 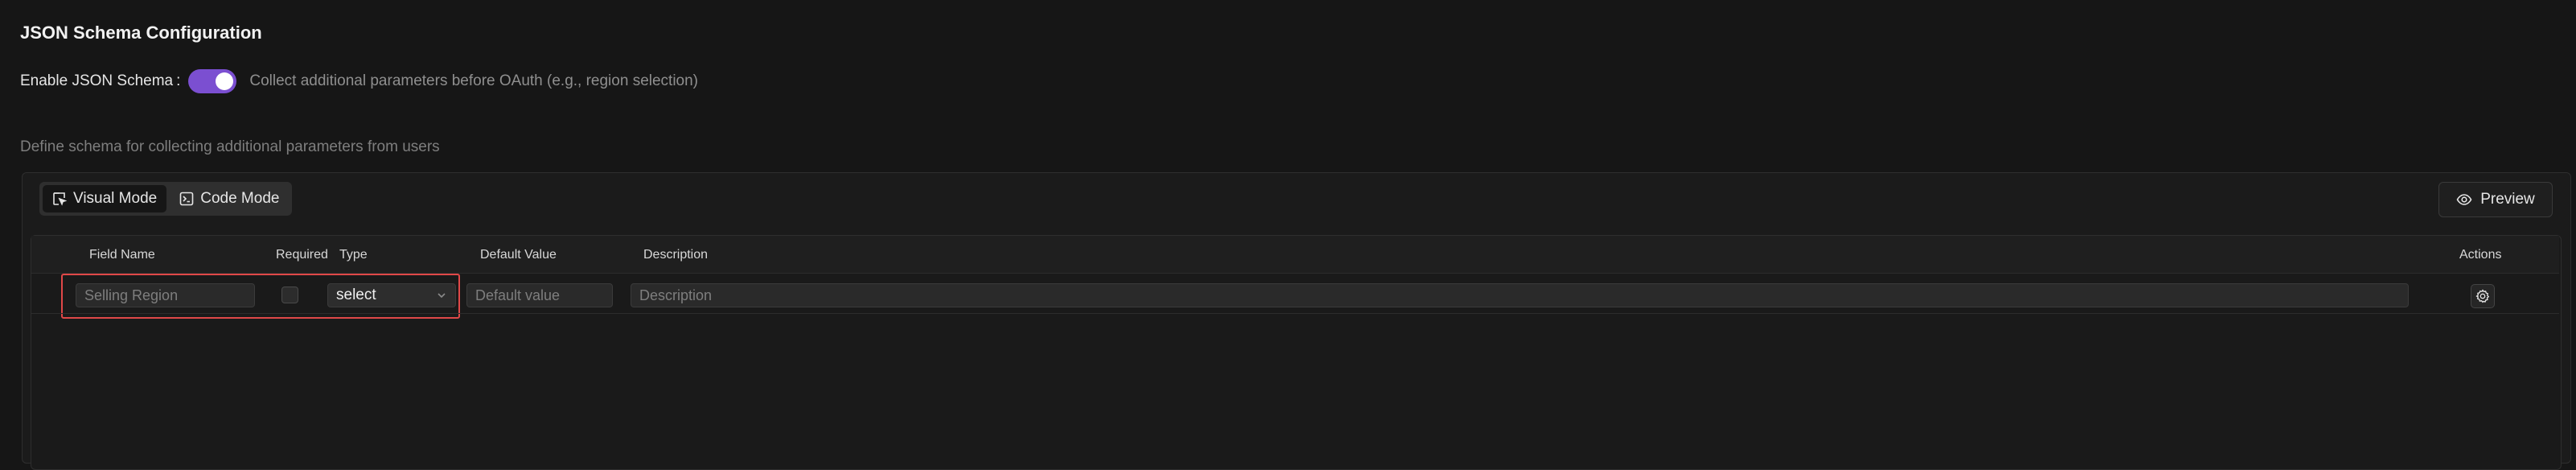 What do you see at coordinates (60, 199) in the screenshot?
I see `cursor-select-icon` at bounding box center [60, 199].